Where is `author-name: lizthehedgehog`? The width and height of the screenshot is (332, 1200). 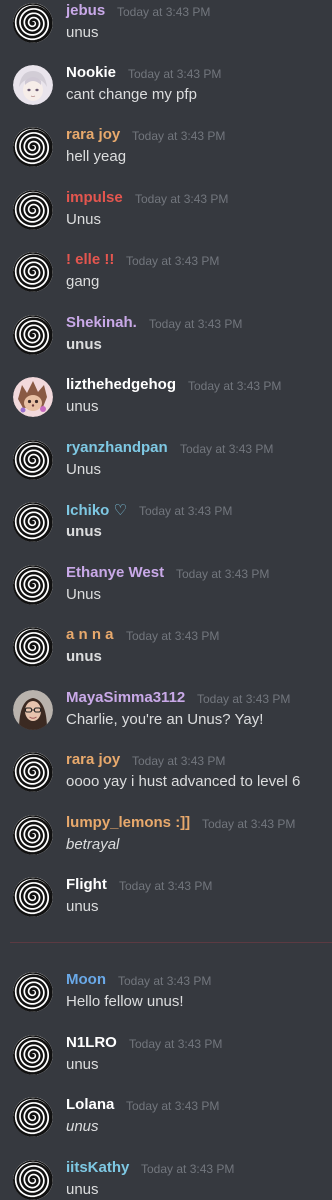
author-name: lizthehedgehog is located at coordinates (121, 384).